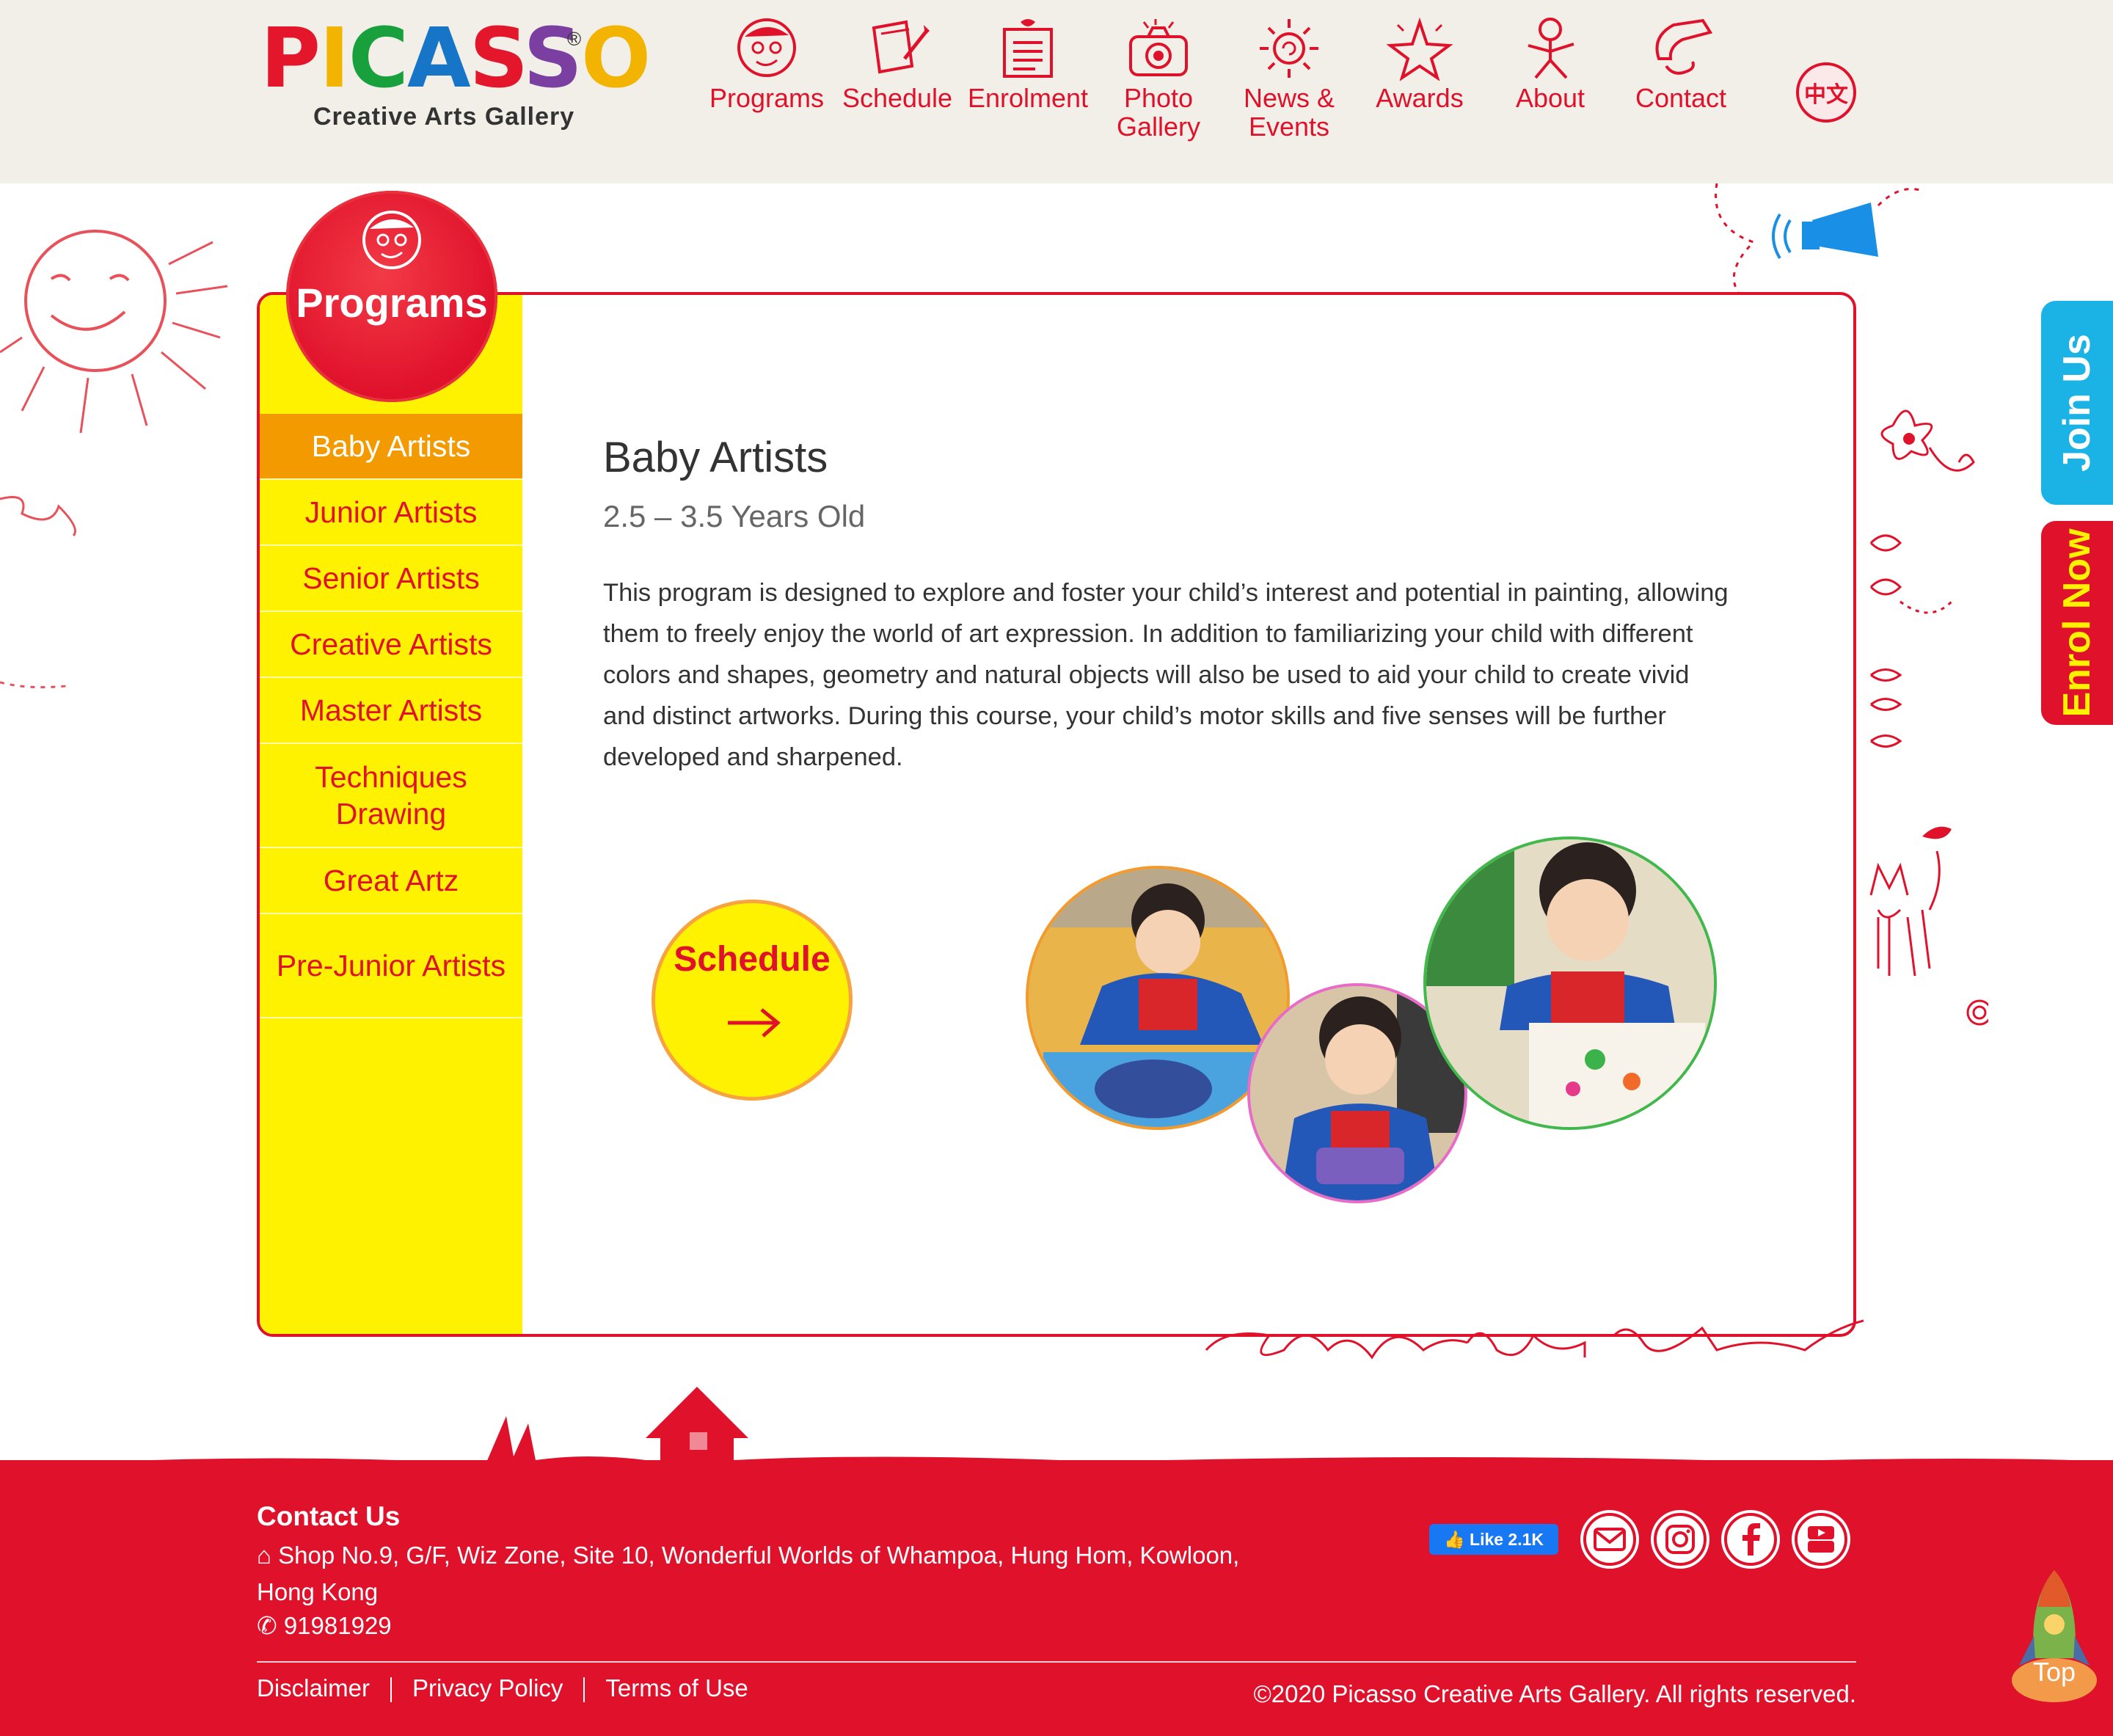 The width and height of the screenshot is (2113, 1736). I want to click on nav-awards: Awards, so click(1420, 63).